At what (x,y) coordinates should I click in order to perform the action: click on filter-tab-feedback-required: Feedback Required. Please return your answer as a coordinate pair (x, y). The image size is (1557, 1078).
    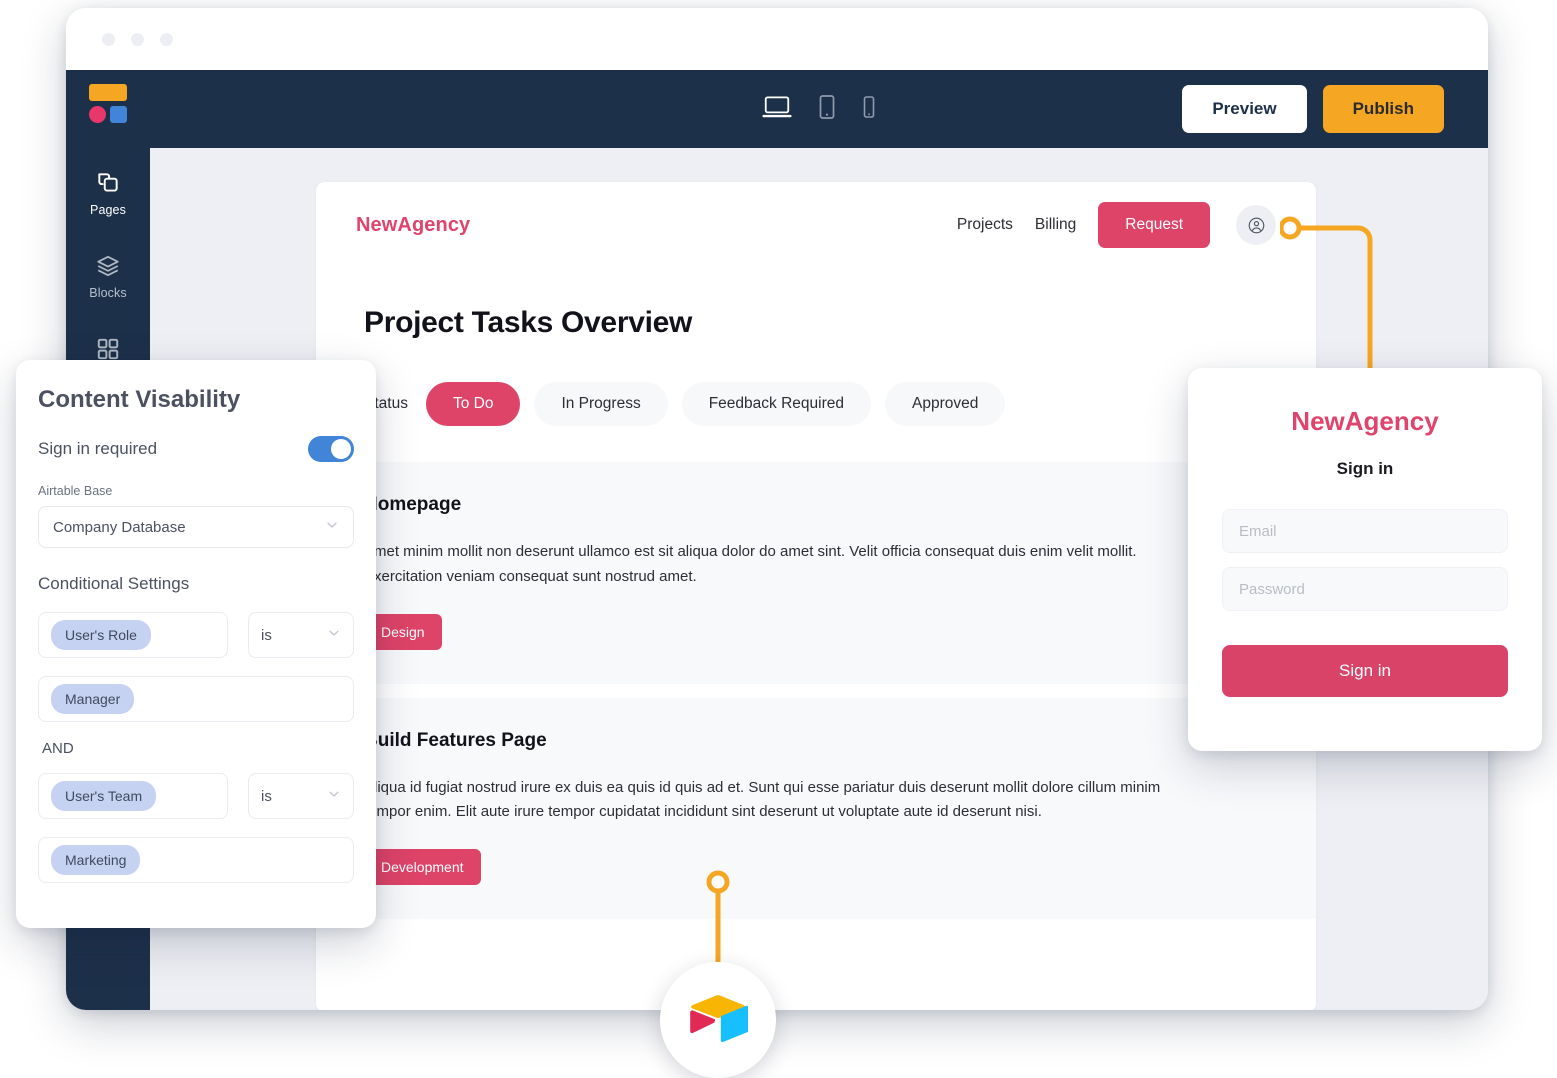
    Looking at the image, I should click on (776, 404).